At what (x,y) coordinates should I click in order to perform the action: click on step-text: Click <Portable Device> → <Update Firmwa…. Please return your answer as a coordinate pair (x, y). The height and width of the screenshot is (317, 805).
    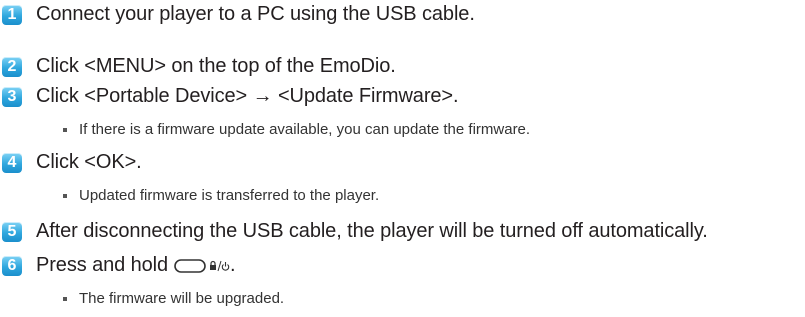
    Looking at the image, I should click on (247, 96).